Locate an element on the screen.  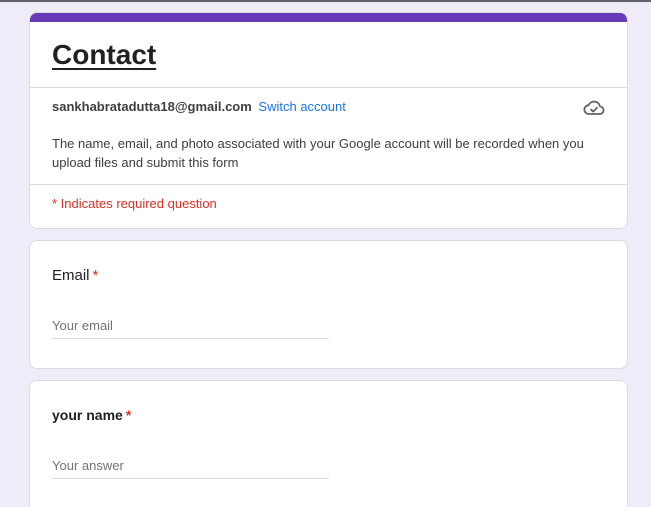
cloud-check-icon is located at coordinates (594, 108).